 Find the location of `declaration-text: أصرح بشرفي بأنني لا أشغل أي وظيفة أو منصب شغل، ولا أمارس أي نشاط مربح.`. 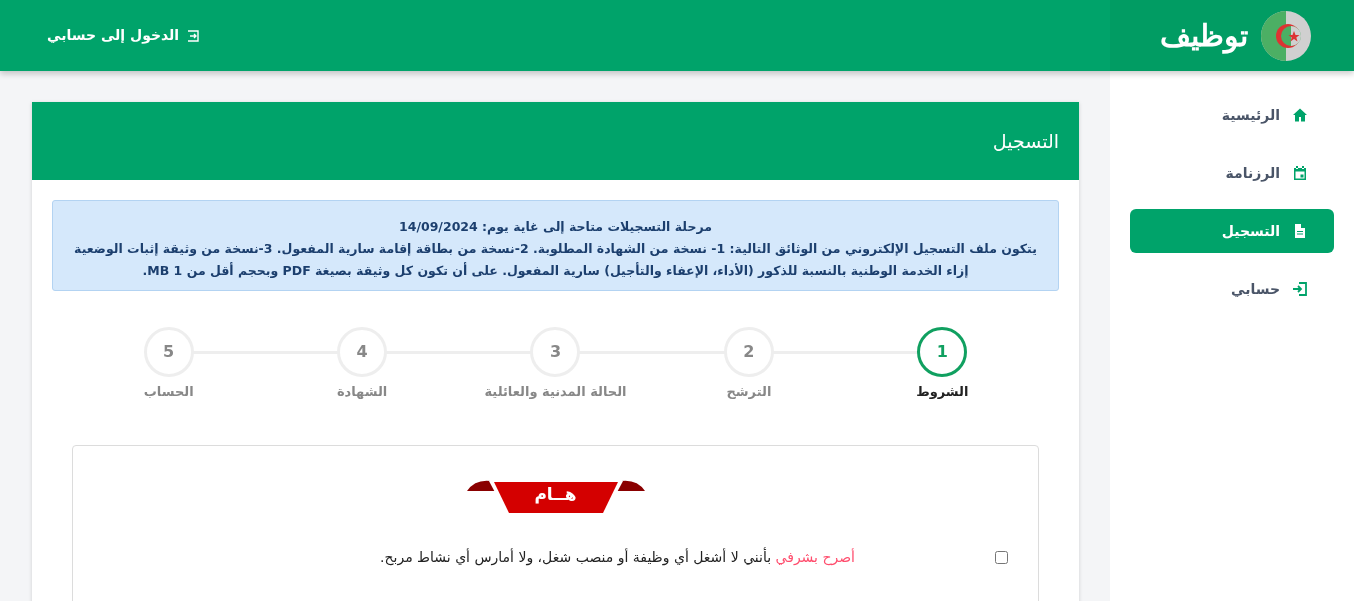

declaration-text: أصرح بشرفي بأنني لا أشغل أي وظيفة أو منصب شغل، ولا أمارس أي نشاط مربح. is located at coordinates (617, 557).